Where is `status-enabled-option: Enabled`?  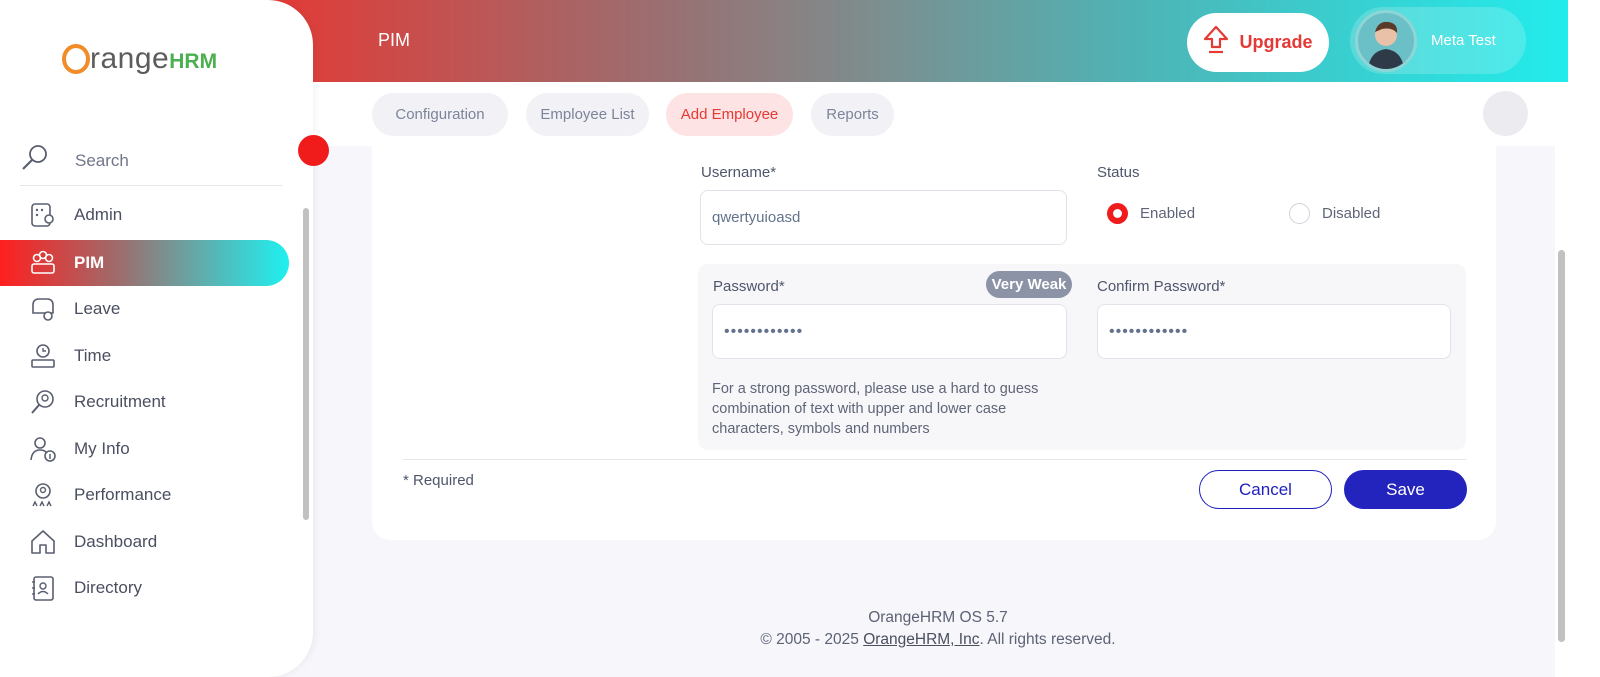
status-enabled-option: Enabled is located at coordinates (1151, 213).